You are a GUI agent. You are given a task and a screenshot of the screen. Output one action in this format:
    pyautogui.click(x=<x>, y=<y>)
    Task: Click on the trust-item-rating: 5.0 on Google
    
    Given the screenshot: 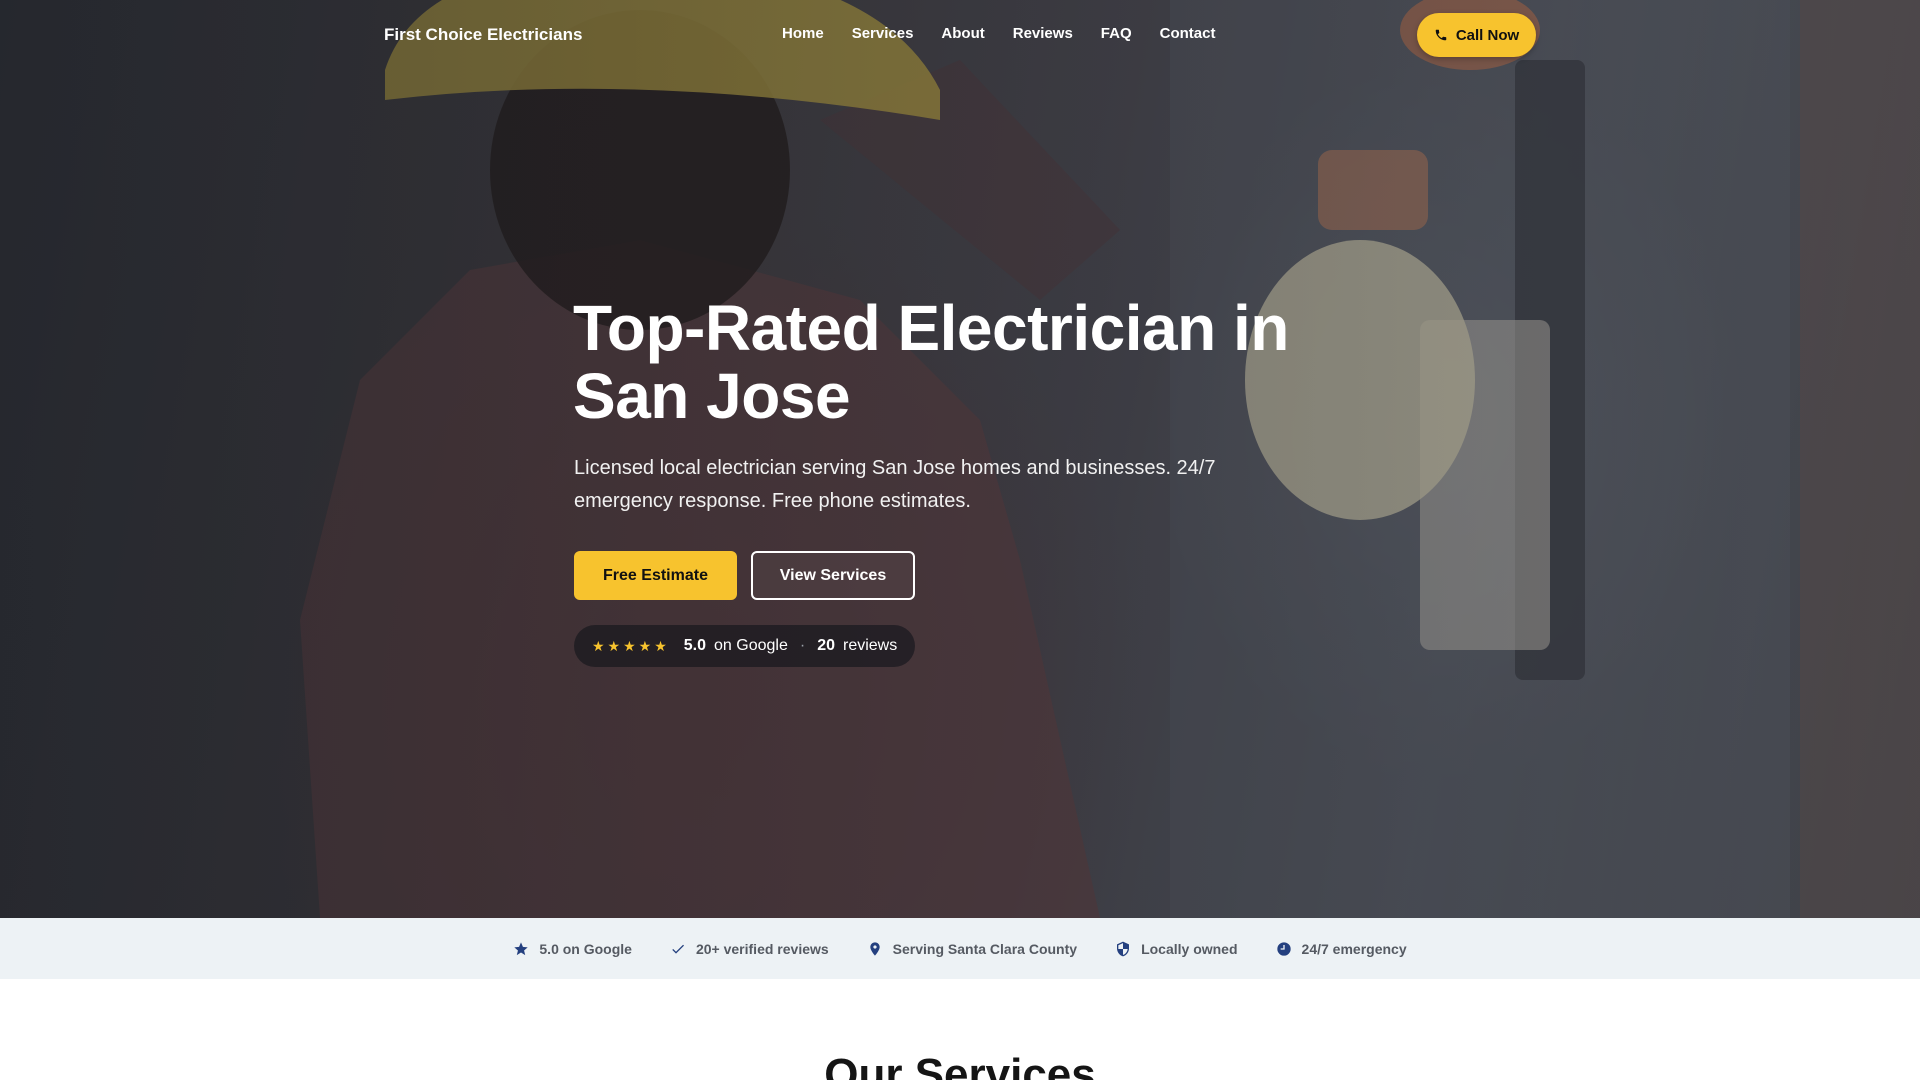 What is the action you would take?
    pyautogui.click(x=572, y=949)
    